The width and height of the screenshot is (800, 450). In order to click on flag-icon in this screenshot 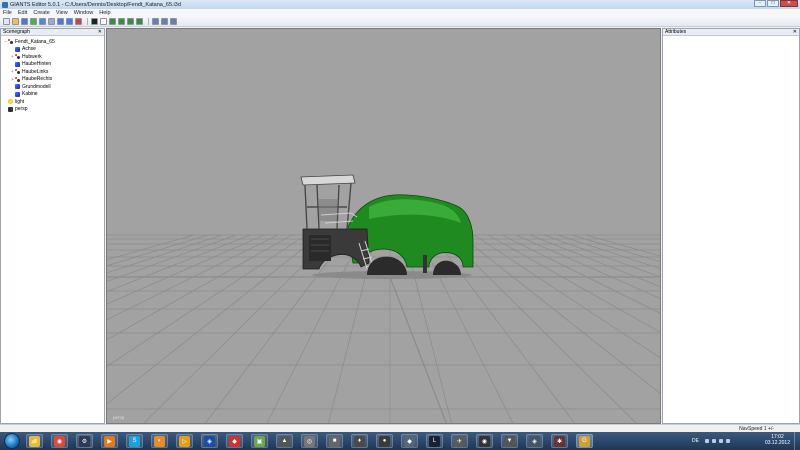, I will do `click(727, 441)`.